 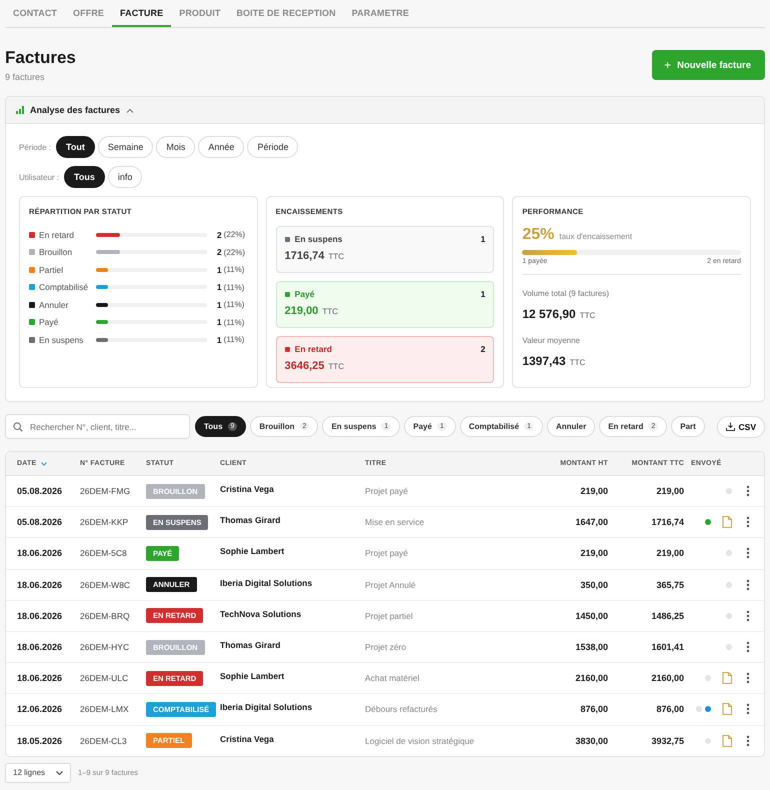 I want to click on filter-pill: Tous, so click(x=84, y=177).